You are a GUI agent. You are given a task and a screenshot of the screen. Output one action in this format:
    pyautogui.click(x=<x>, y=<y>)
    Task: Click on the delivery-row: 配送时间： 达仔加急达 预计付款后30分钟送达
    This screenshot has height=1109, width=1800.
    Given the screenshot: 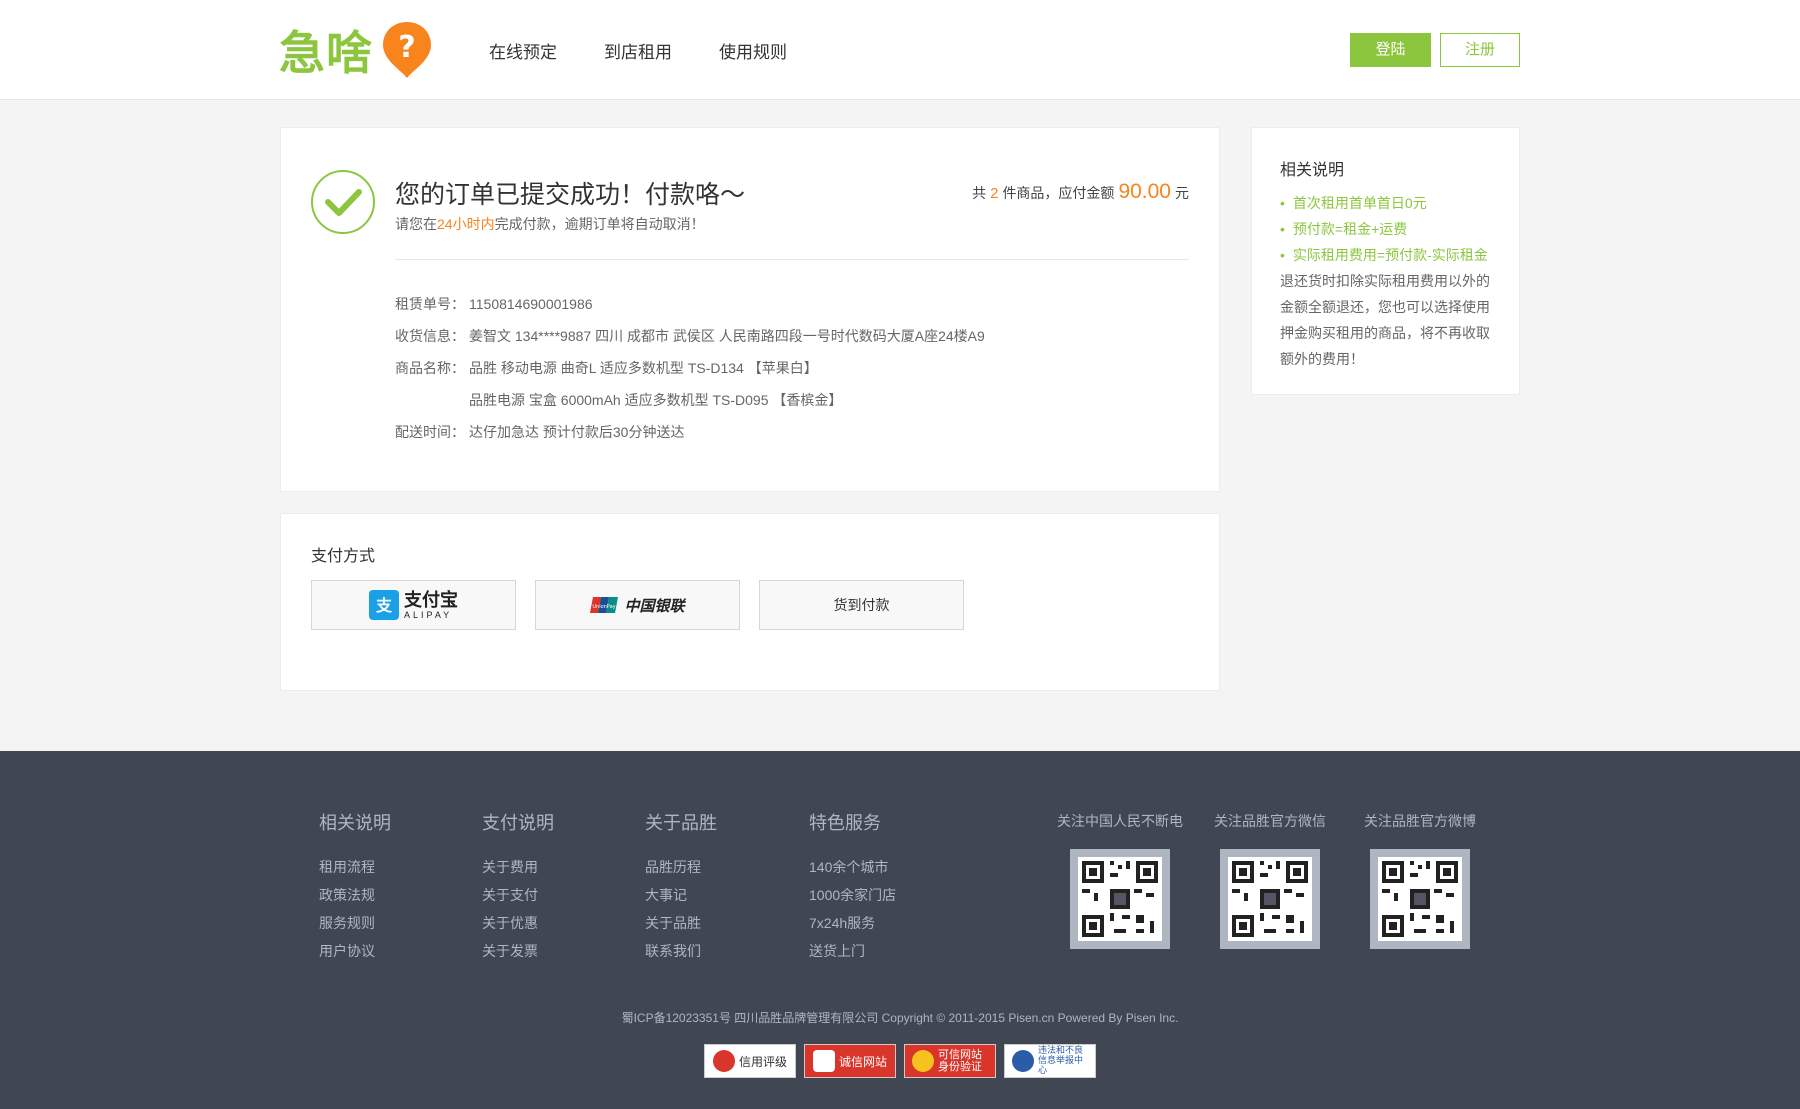 What is the action you would take?
    pyautogui.click(x=690, y=432)
    